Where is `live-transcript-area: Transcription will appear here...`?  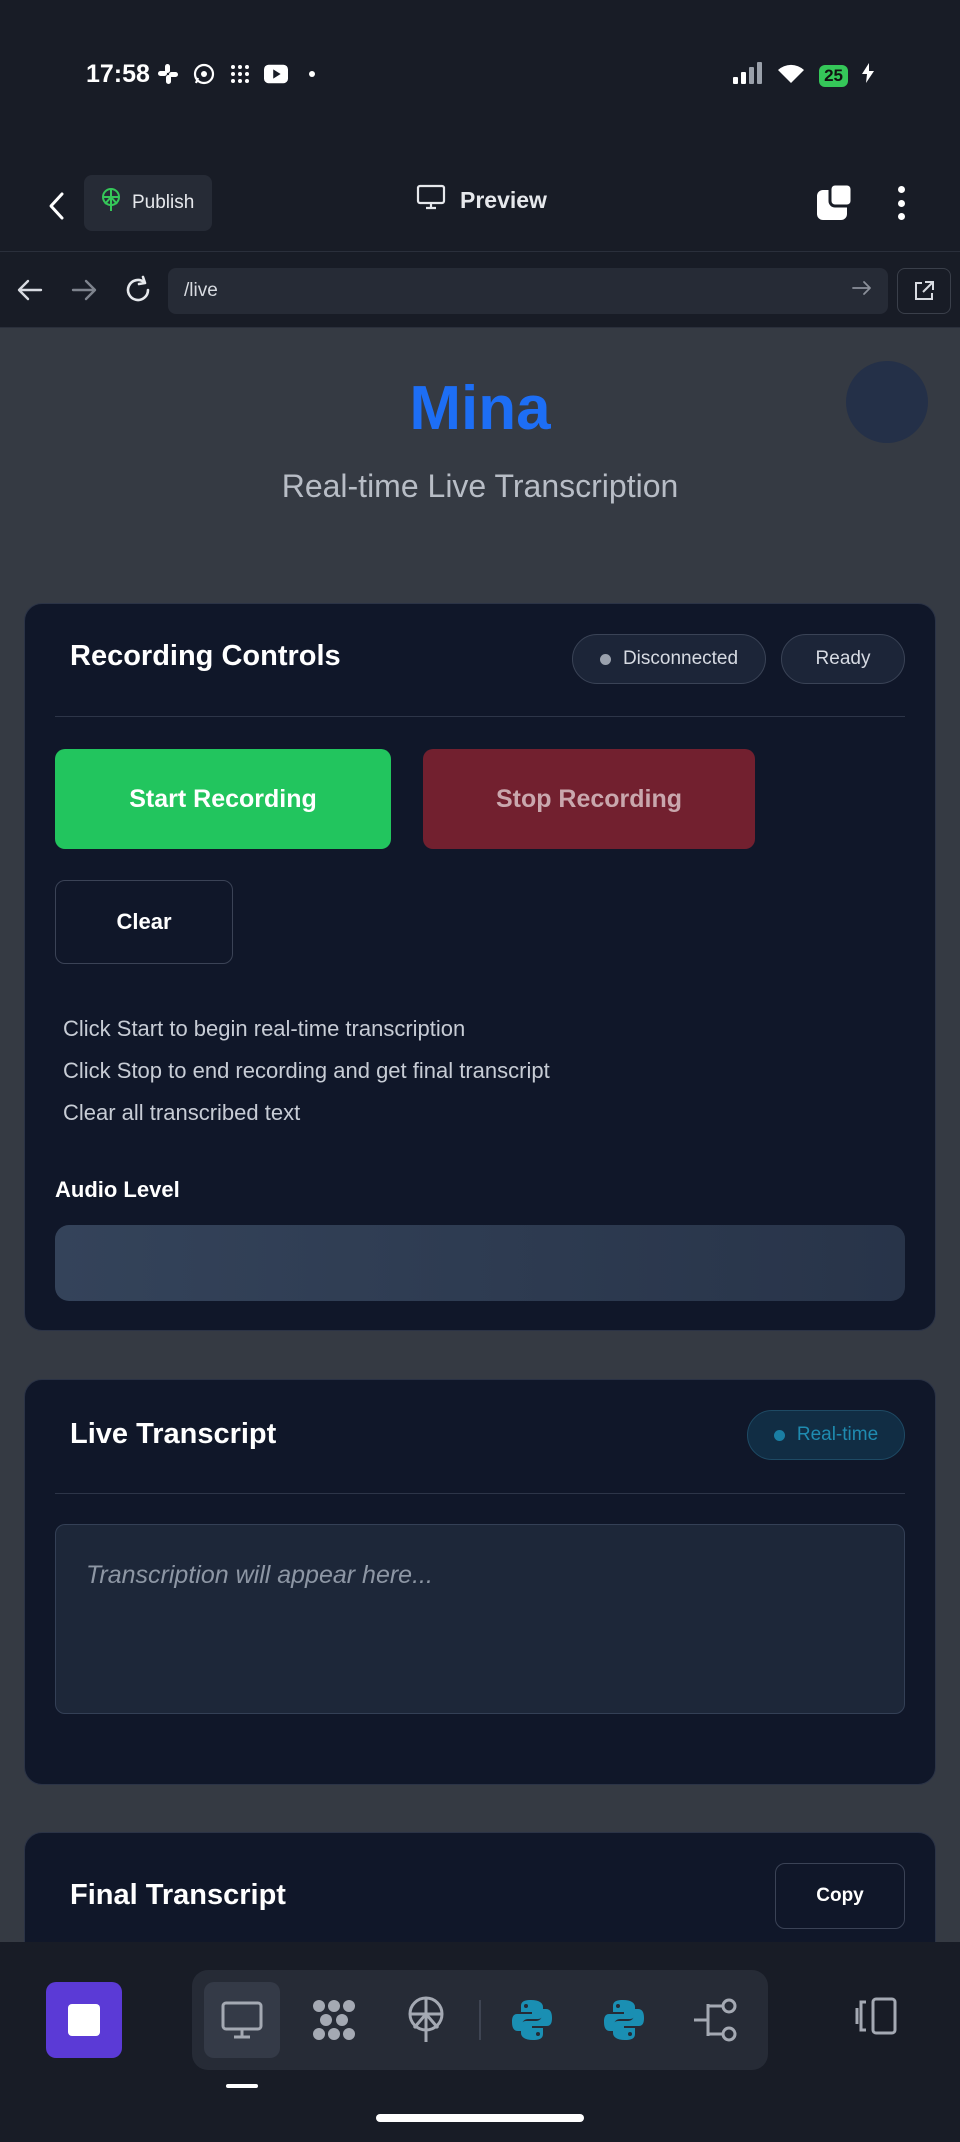 live-transcript-area: Transcription will appear here... is located at coordinates (480, 1619).